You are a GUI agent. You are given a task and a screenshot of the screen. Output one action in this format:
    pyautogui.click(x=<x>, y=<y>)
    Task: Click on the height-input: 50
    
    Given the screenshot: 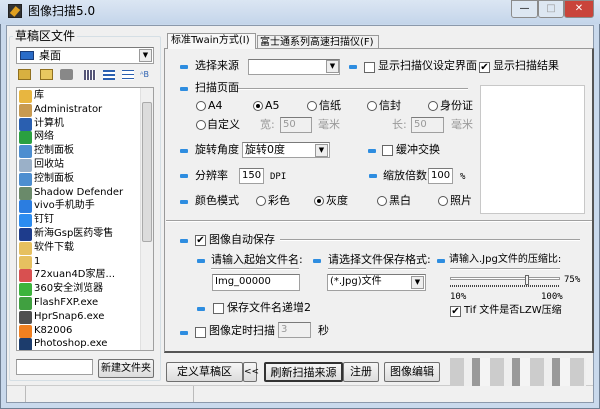 What is the action you would take?
    pyautogui.click(x=427, y=125)
    